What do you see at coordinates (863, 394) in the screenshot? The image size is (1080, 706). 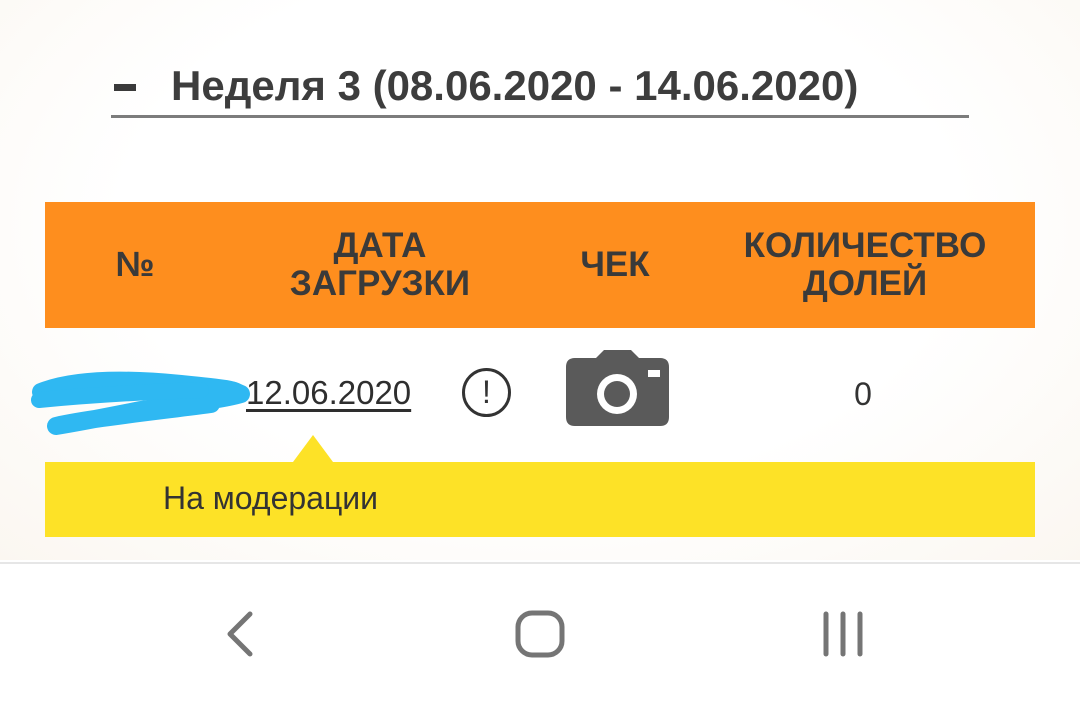 I see `shares-count: 0` at bounding box center [863, 394].